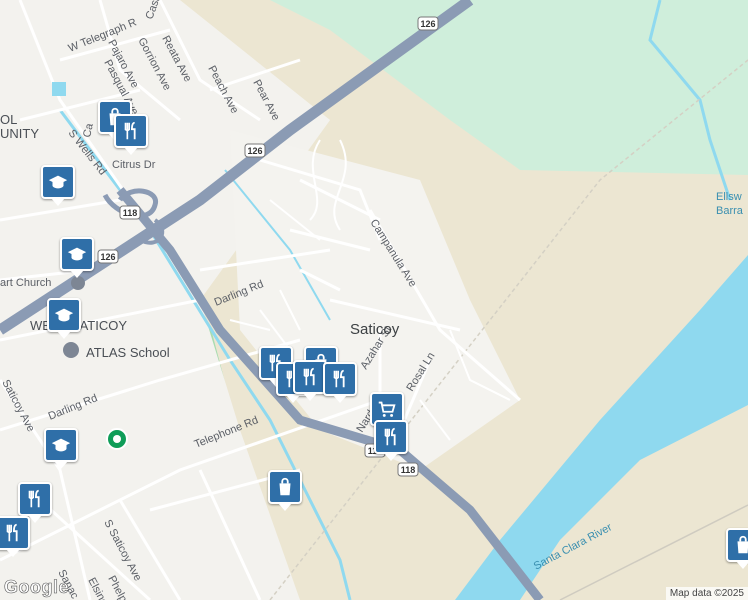 Image resolution: width=748 pixels, height=600 pixels. Describe the element at coordinates (706, 593) in the screenshot. I see `map-attribution: Map data ©2025` at that location.